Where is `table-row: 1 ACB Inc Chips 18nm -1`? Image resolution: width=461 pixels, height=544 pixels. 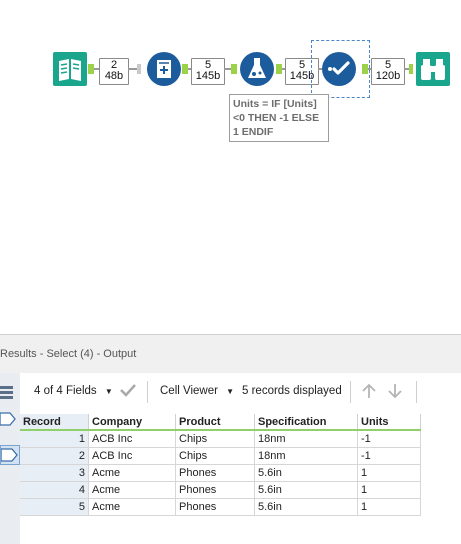 table-row: 1 ACB Inc Chips 18nm -1 is located at coordinates (220, 439).